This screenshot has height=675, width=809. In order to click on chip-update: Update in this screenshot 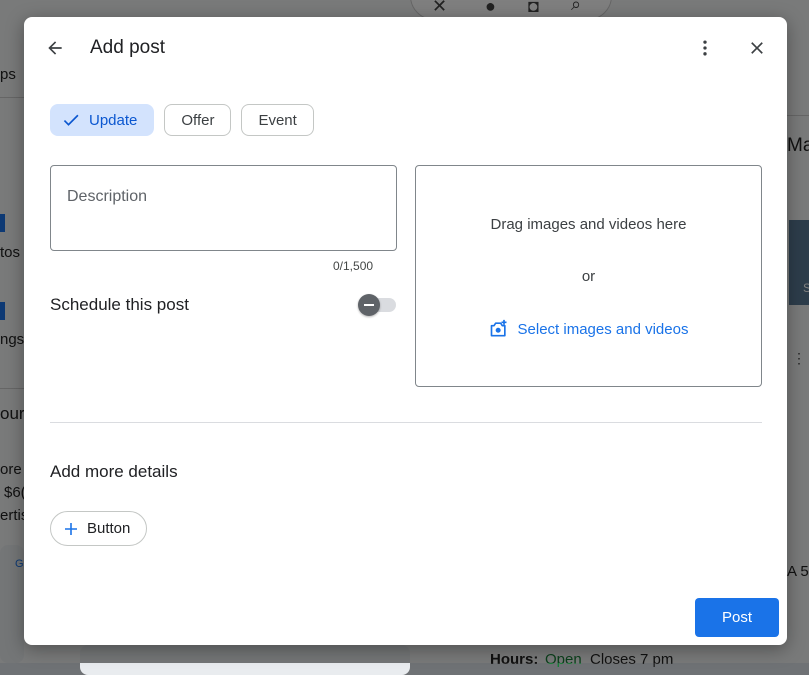, I will do `click(102, 120)`.